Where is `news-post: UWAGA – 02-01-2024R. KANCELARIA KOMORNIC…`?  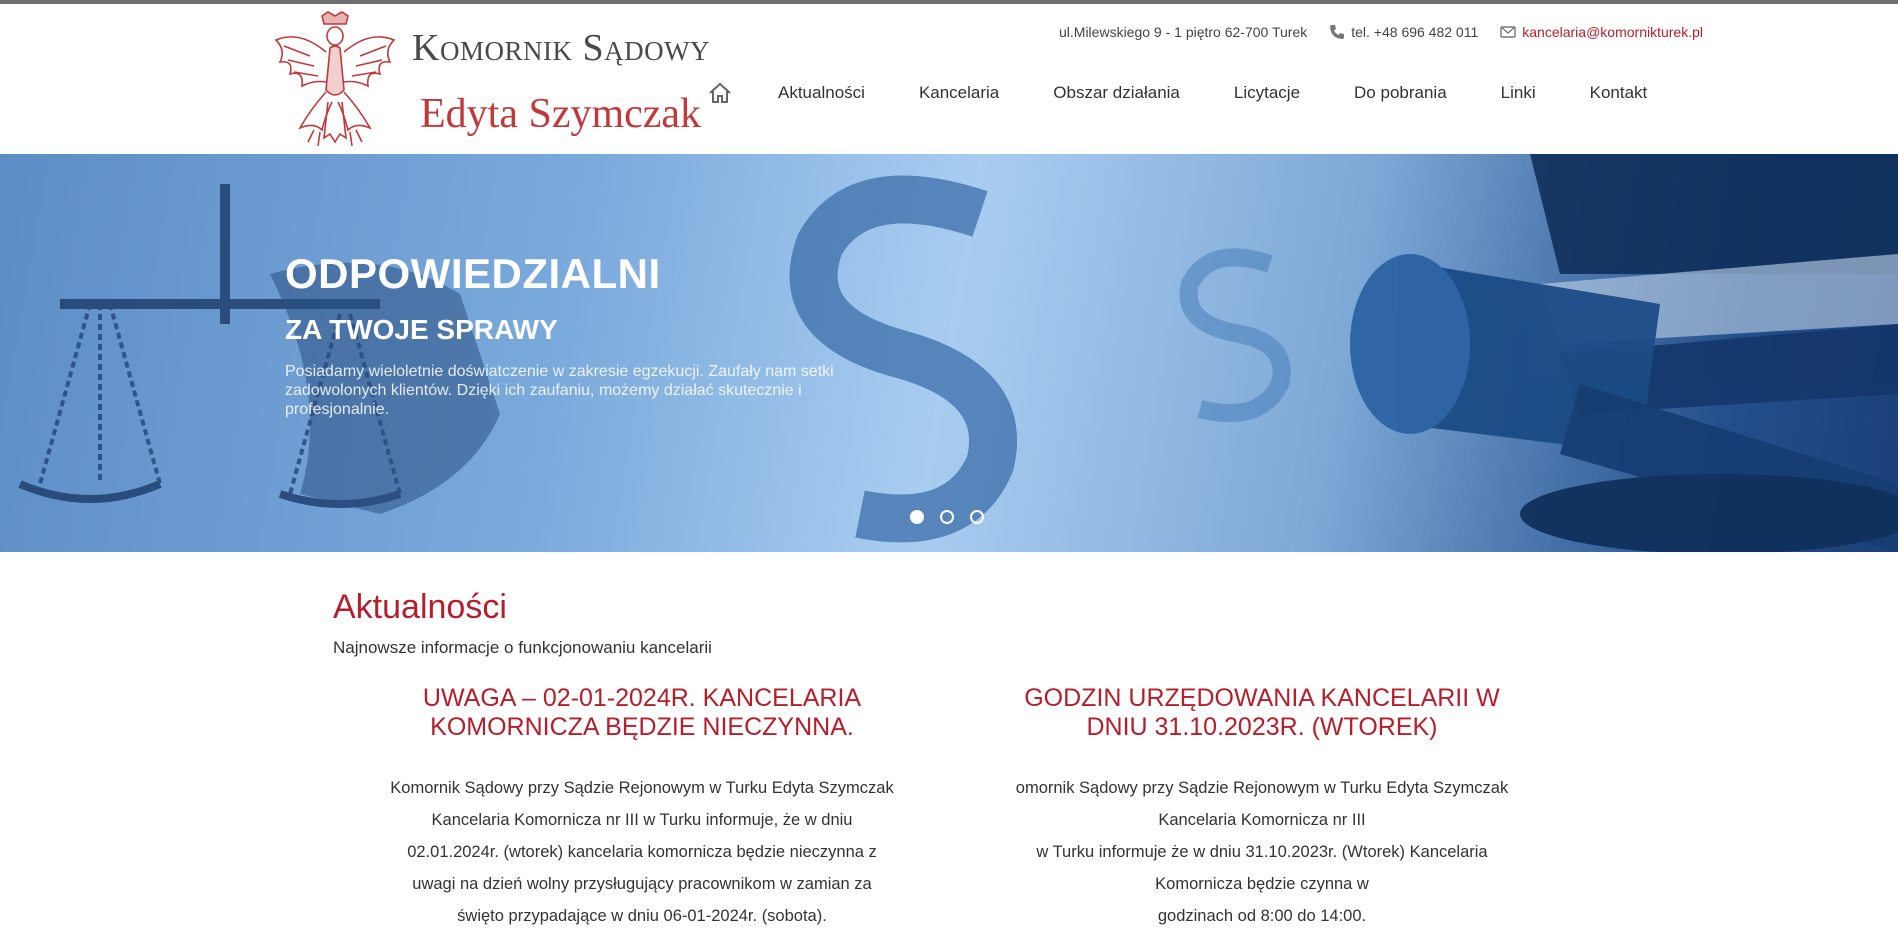
news-post: UWAGA – 02-01-2024R. KANCELARIA KOMORNIC… is located at coordinates (642, 808).